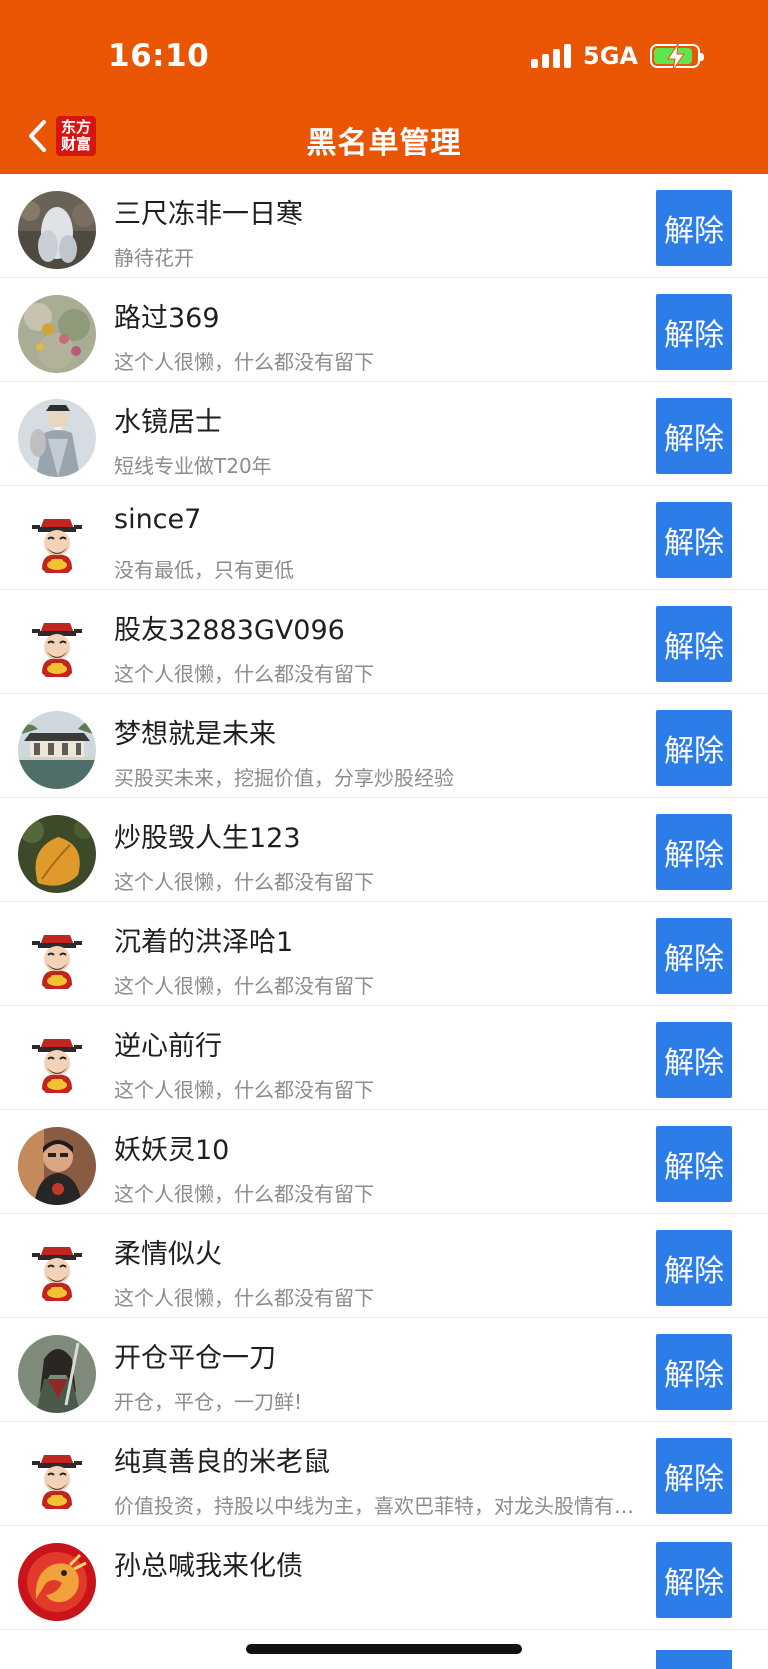 The width and height of the screenshot is (768, 1669). What do you see at coordinates (167, 315) in the screenshot?
I see `user-name: 路过369` at bounding box center [167, 315].